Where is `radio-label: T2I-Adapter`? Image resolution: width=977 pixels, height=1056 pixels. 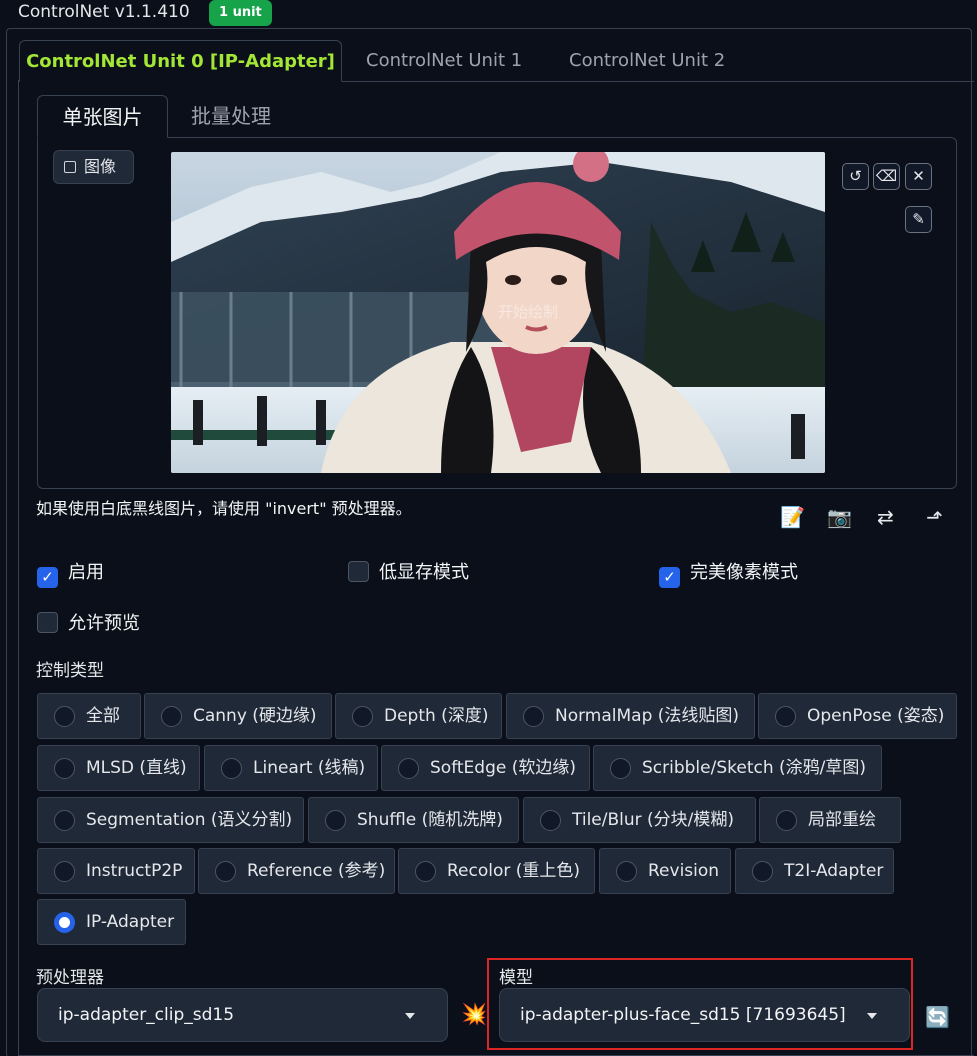
radio-label: T2I-Adapter is located at coordinates (834, 871).